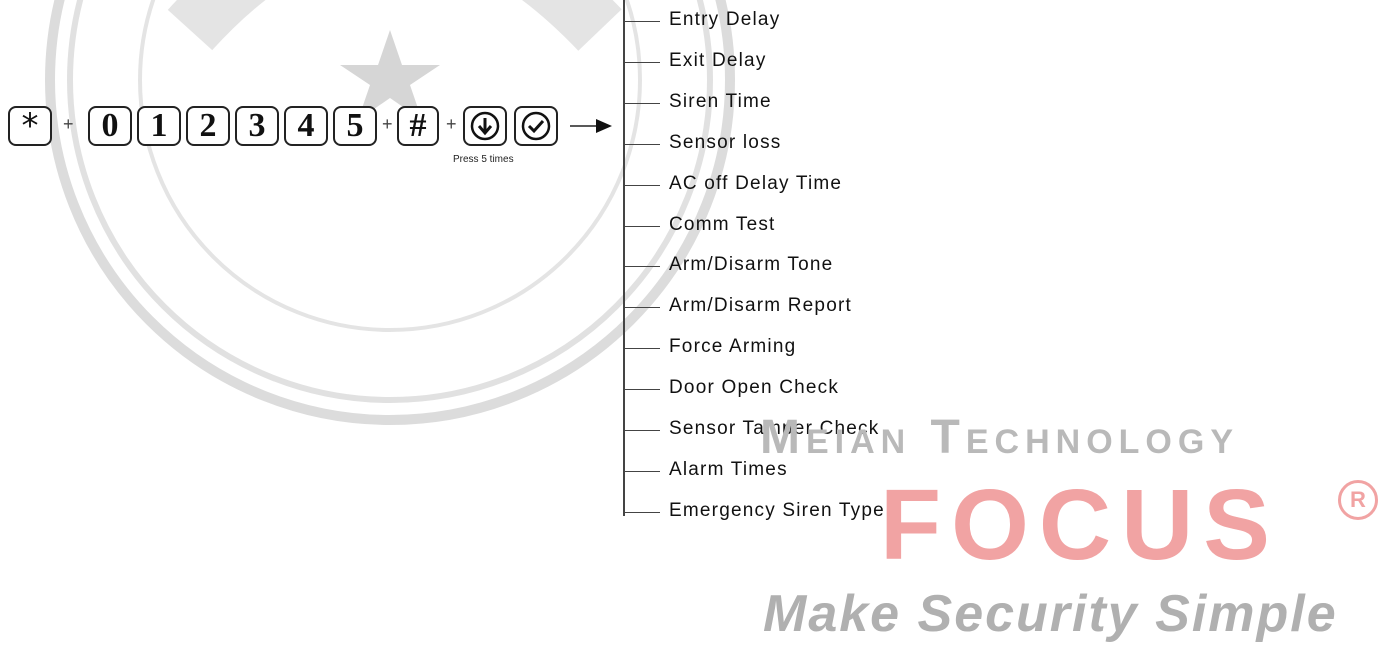 This screenshot has height=645, width=1391. Describe the element at coordinates (733, 347) in the screenshot. I see `menu-item: Force Arming` at that location.